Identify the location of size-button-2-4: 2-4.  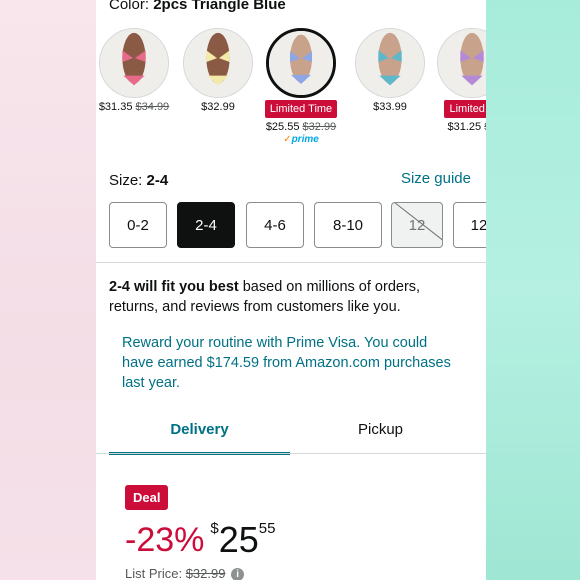
(206, 225).